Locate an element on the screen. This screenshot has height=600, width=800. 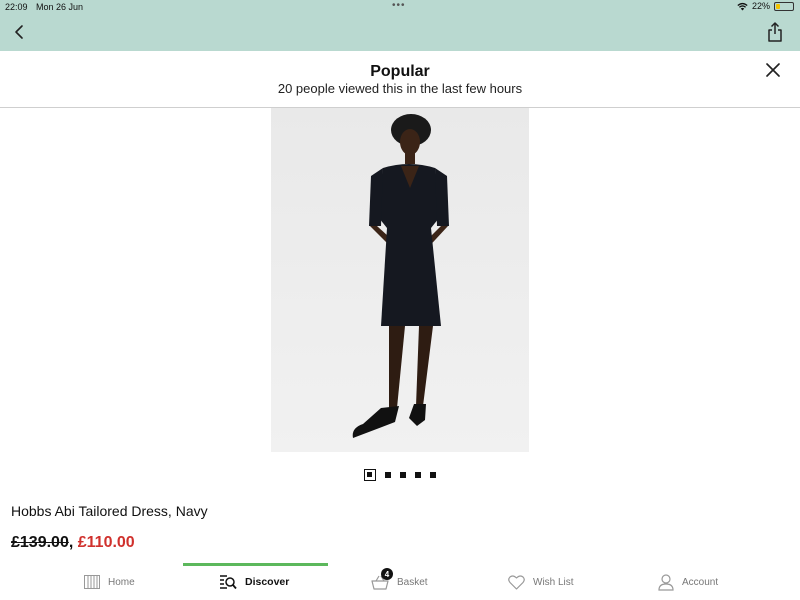
tab-basket: 4 Basket is located at coordinates (399, 580).